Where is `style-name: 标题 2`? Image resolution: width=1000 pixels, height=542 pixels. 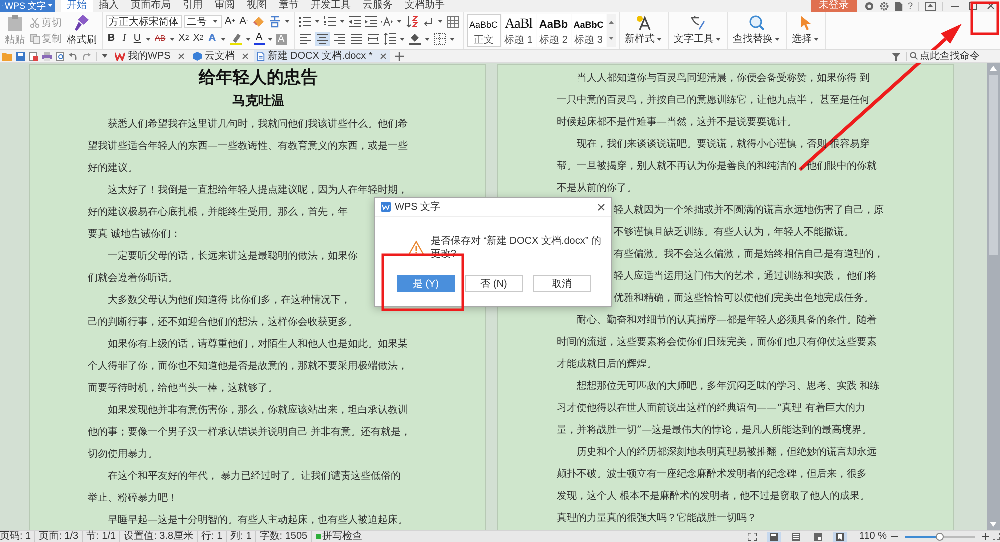
style-name: 标题 2 is located at coordinates (554, 40).